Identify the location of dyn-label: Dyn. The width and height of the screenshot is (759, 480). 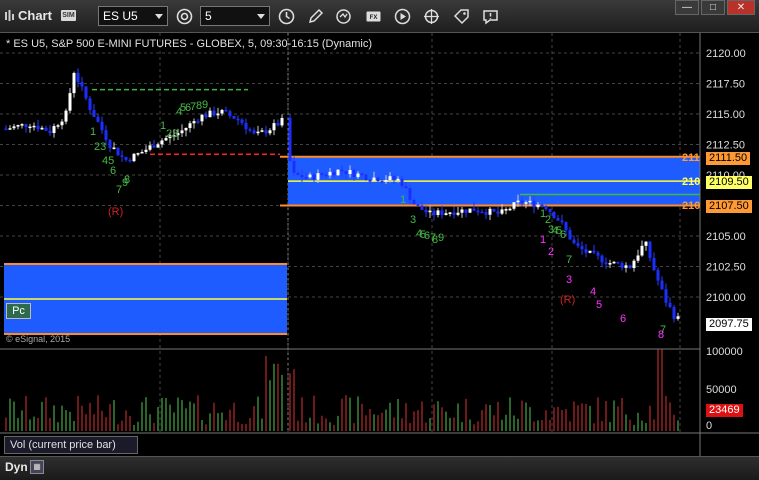
(16, 467).